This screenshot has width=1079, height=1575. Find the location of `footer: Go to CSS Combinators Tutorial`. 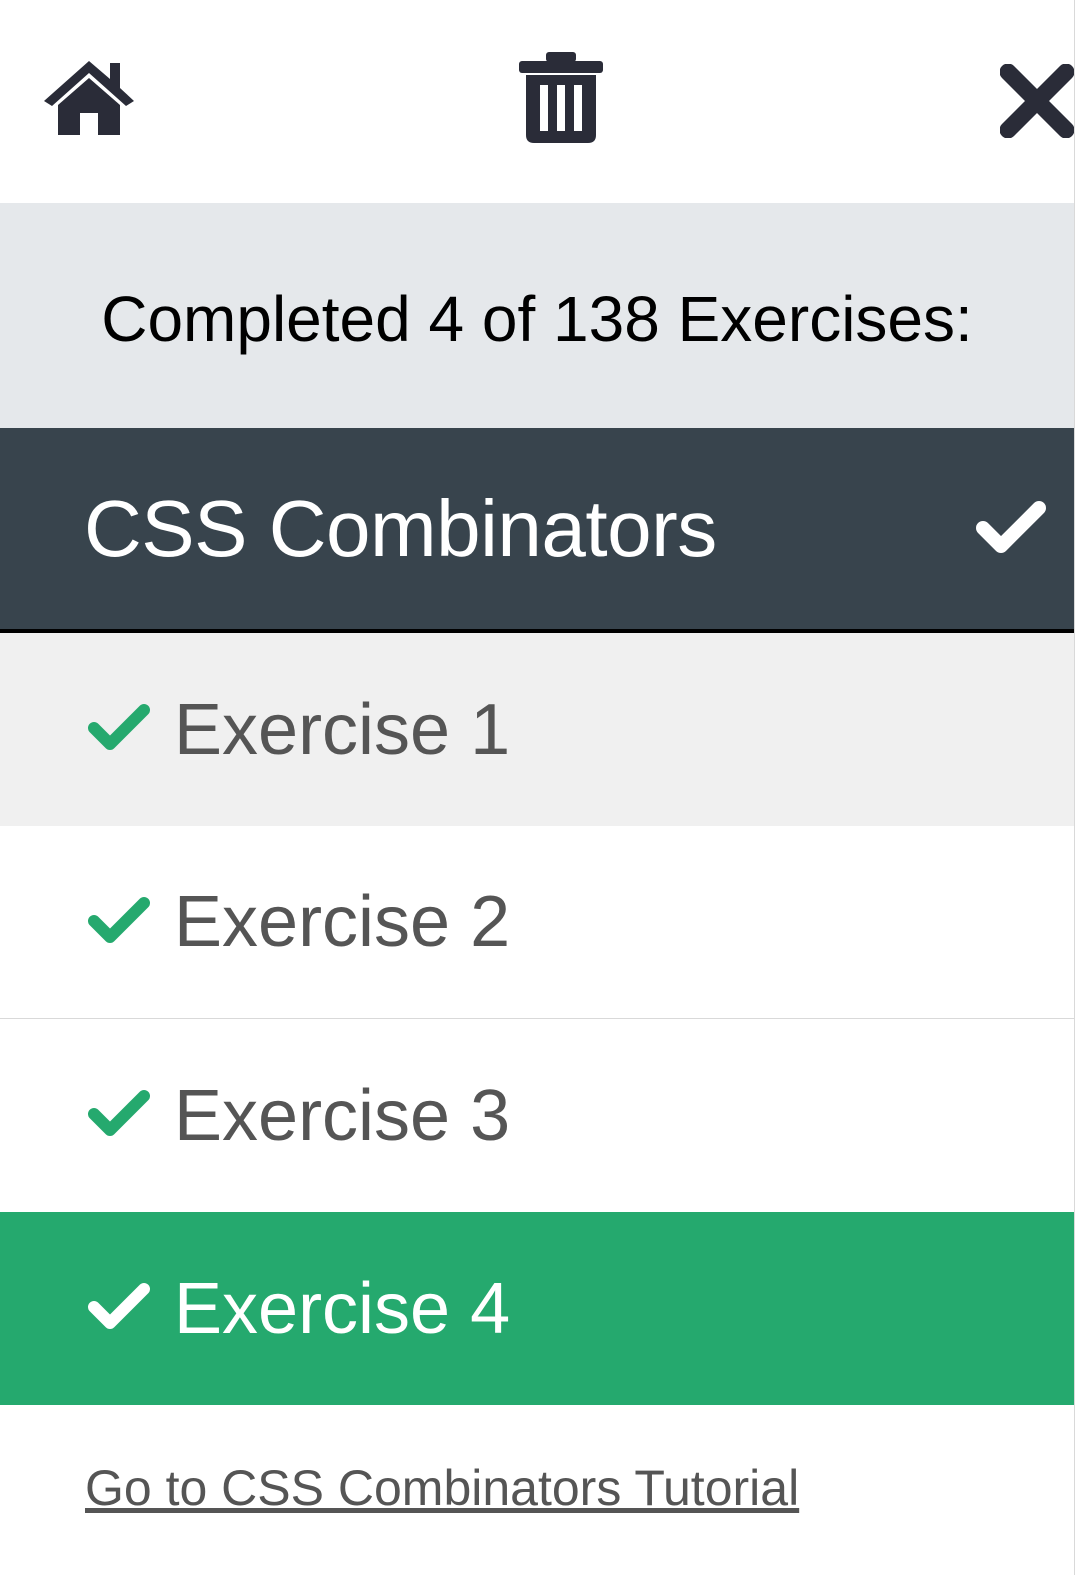

footer: Go to CSS Combinators Tutorial is located at coordinates (537, 1489).